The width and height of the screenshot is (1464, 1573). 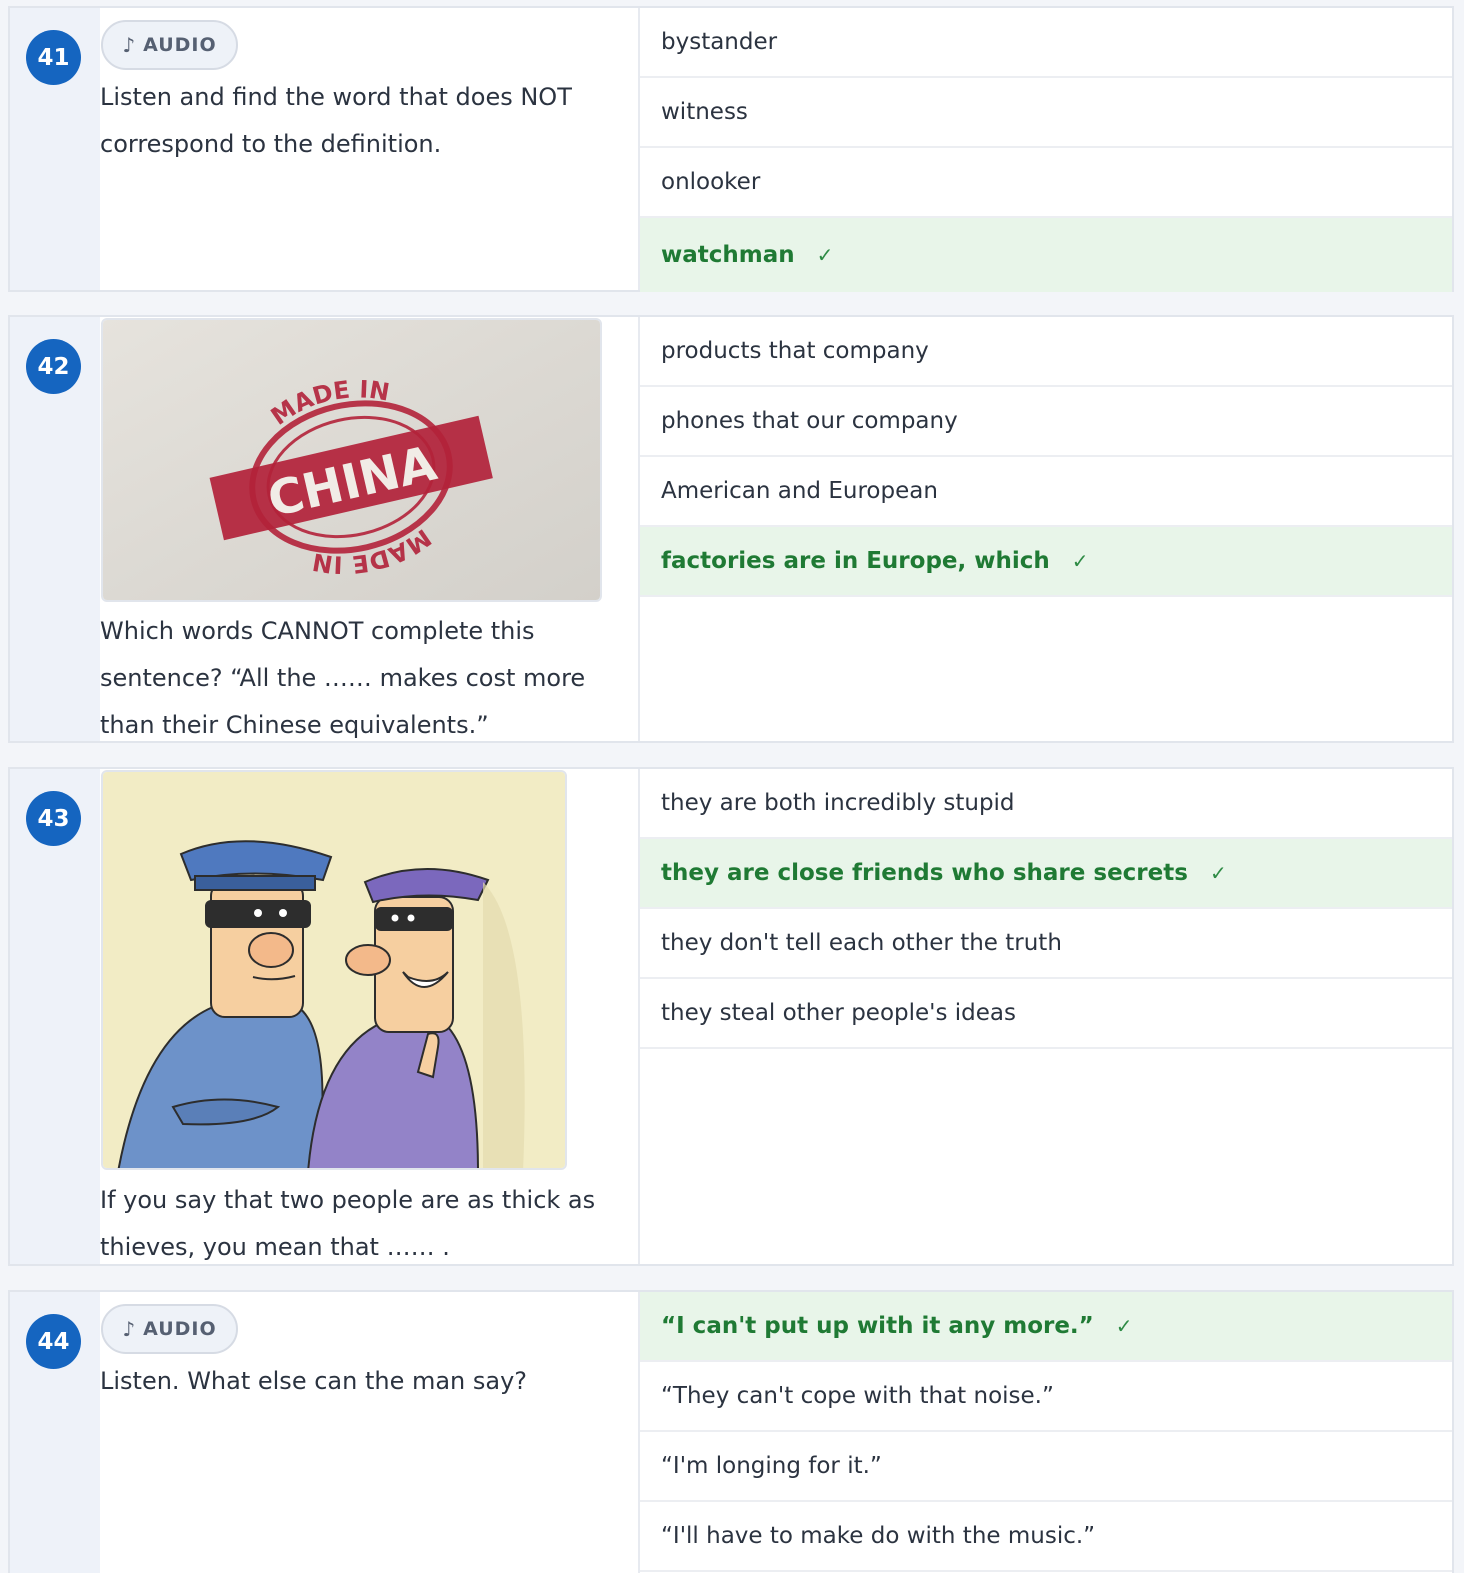 I want to click on question-number-badge: 44, so click(x=53, y=1341).